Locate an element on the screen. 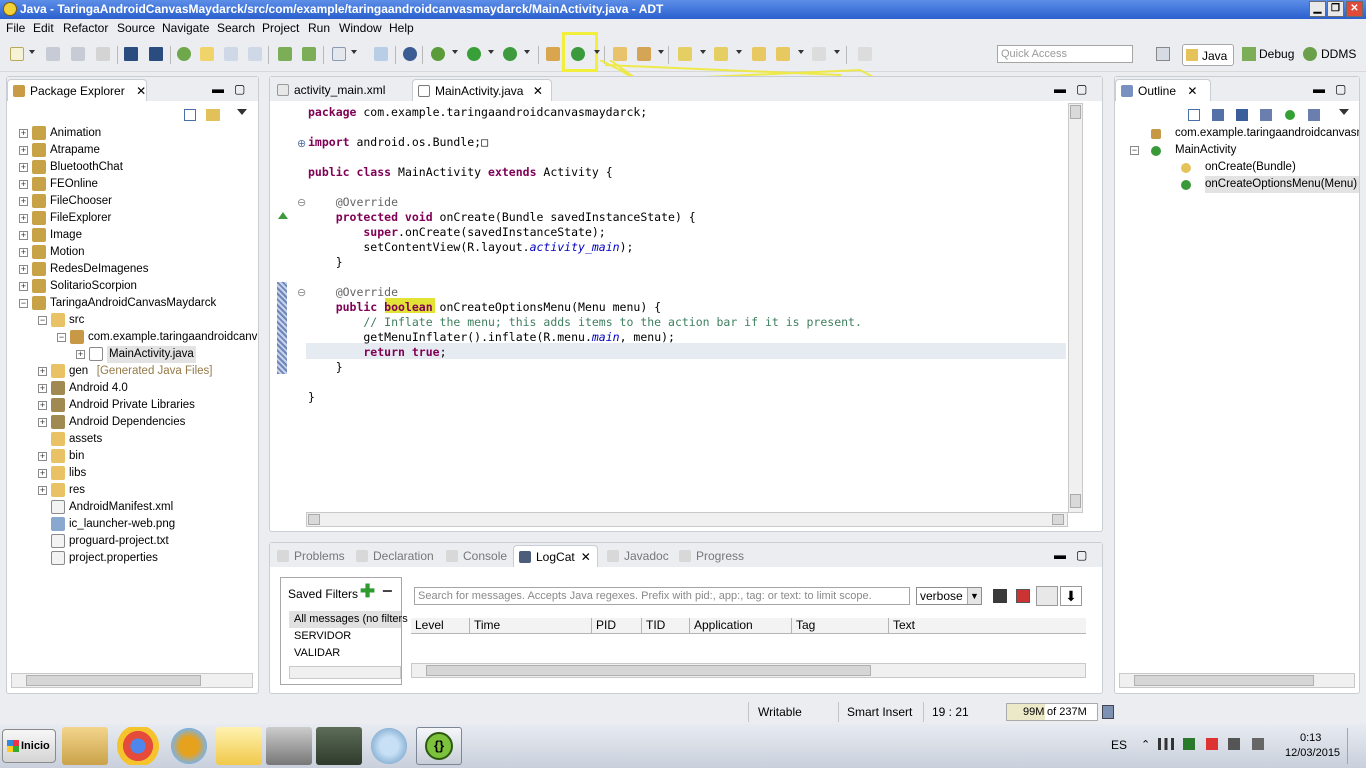  tray-app-icon is located at coordinates (1189, 744).